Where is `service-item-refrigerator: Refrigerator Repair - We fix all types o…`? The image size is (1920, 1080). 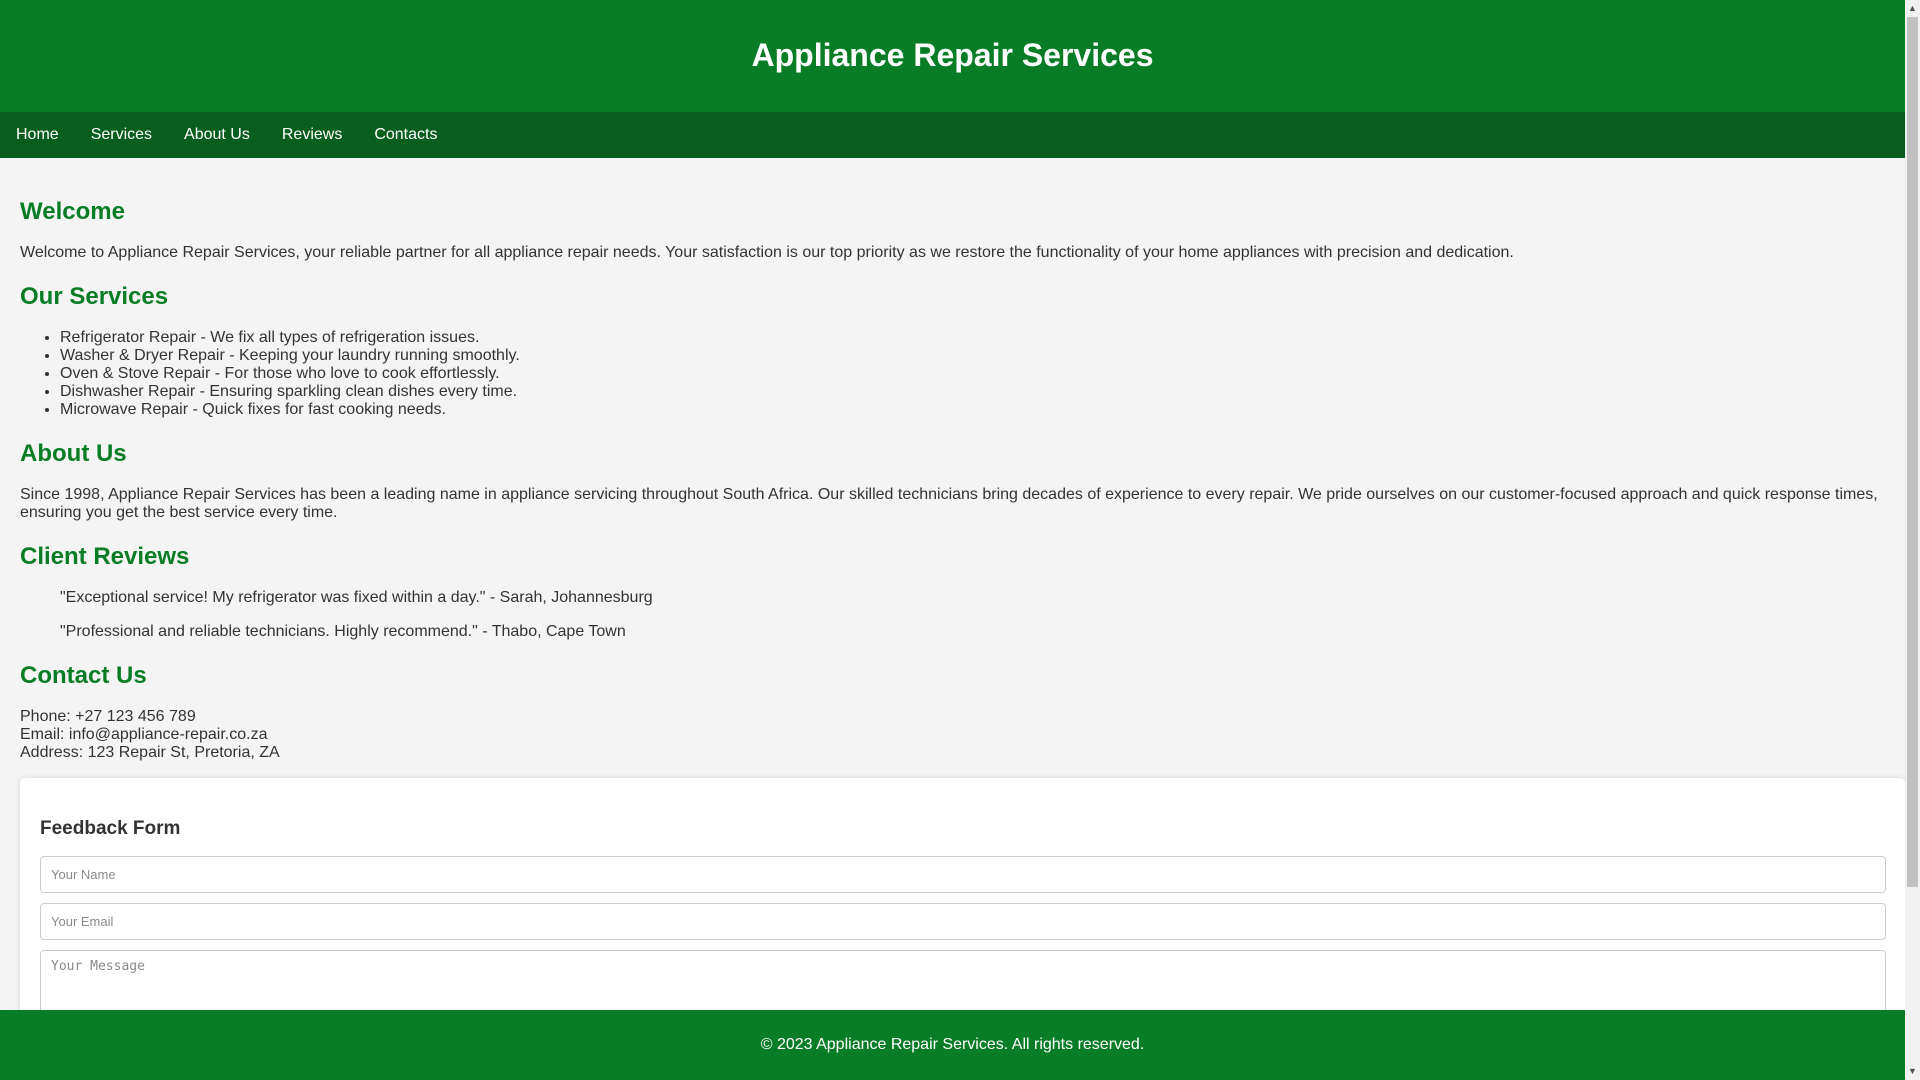
service-item-refrigerator: Refrigerator Repair - We fix all types o… is located at coordinates (972, 338).